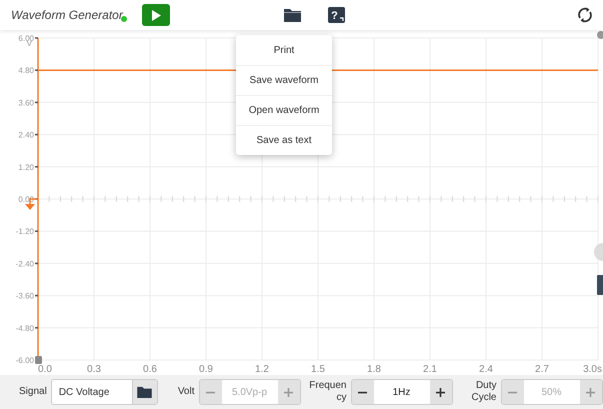  I want to click on axis-label: 0.9, so click(206, 369).